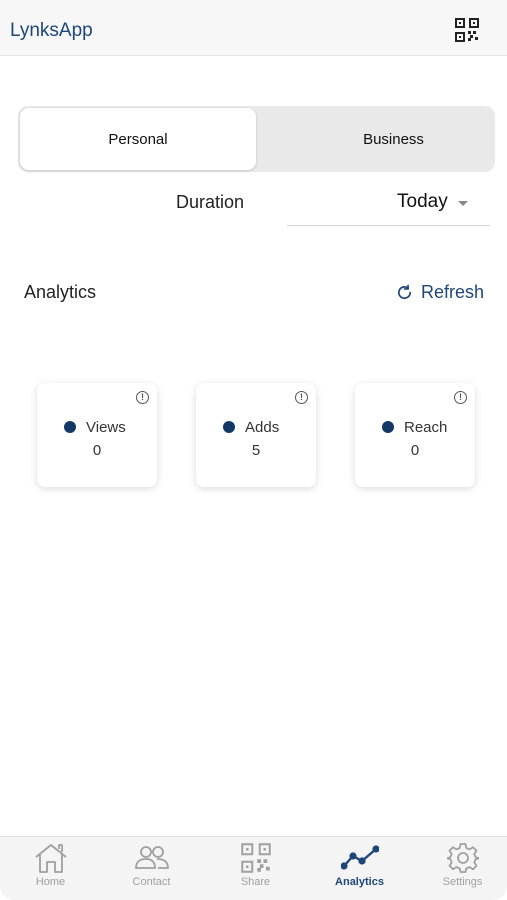 The image size is (507, 900). Describe the element at coordinates (463, 203) in the screenshot. I see `caret-down-icon` at that location.